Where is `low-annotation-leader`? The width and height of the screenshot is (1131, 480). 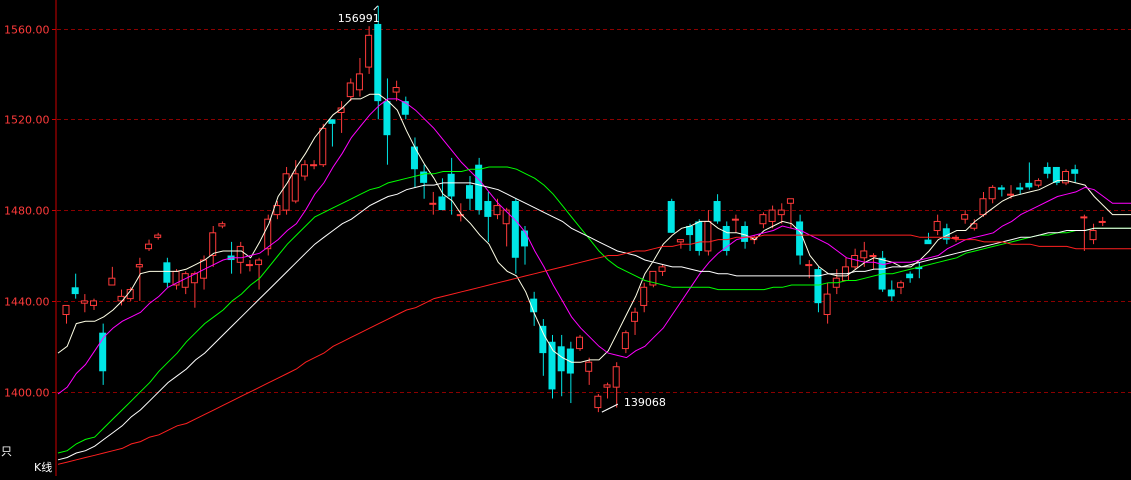 low-annotation-leader is located at coordinates (610, 408).